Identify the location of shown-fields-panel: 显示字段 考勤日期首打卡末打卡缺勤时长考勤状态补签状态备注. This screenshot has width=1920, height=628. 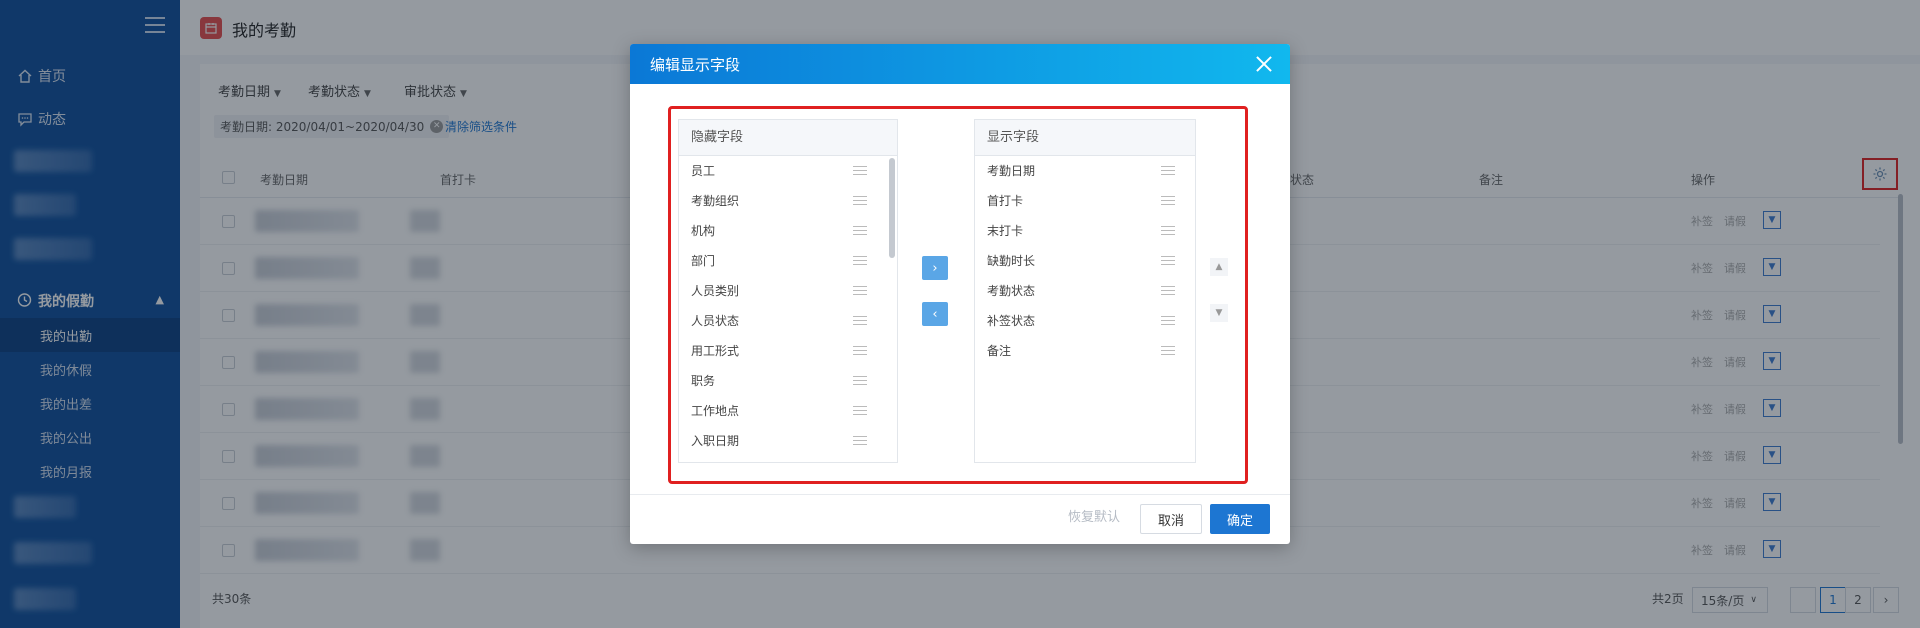
(1085, 291).